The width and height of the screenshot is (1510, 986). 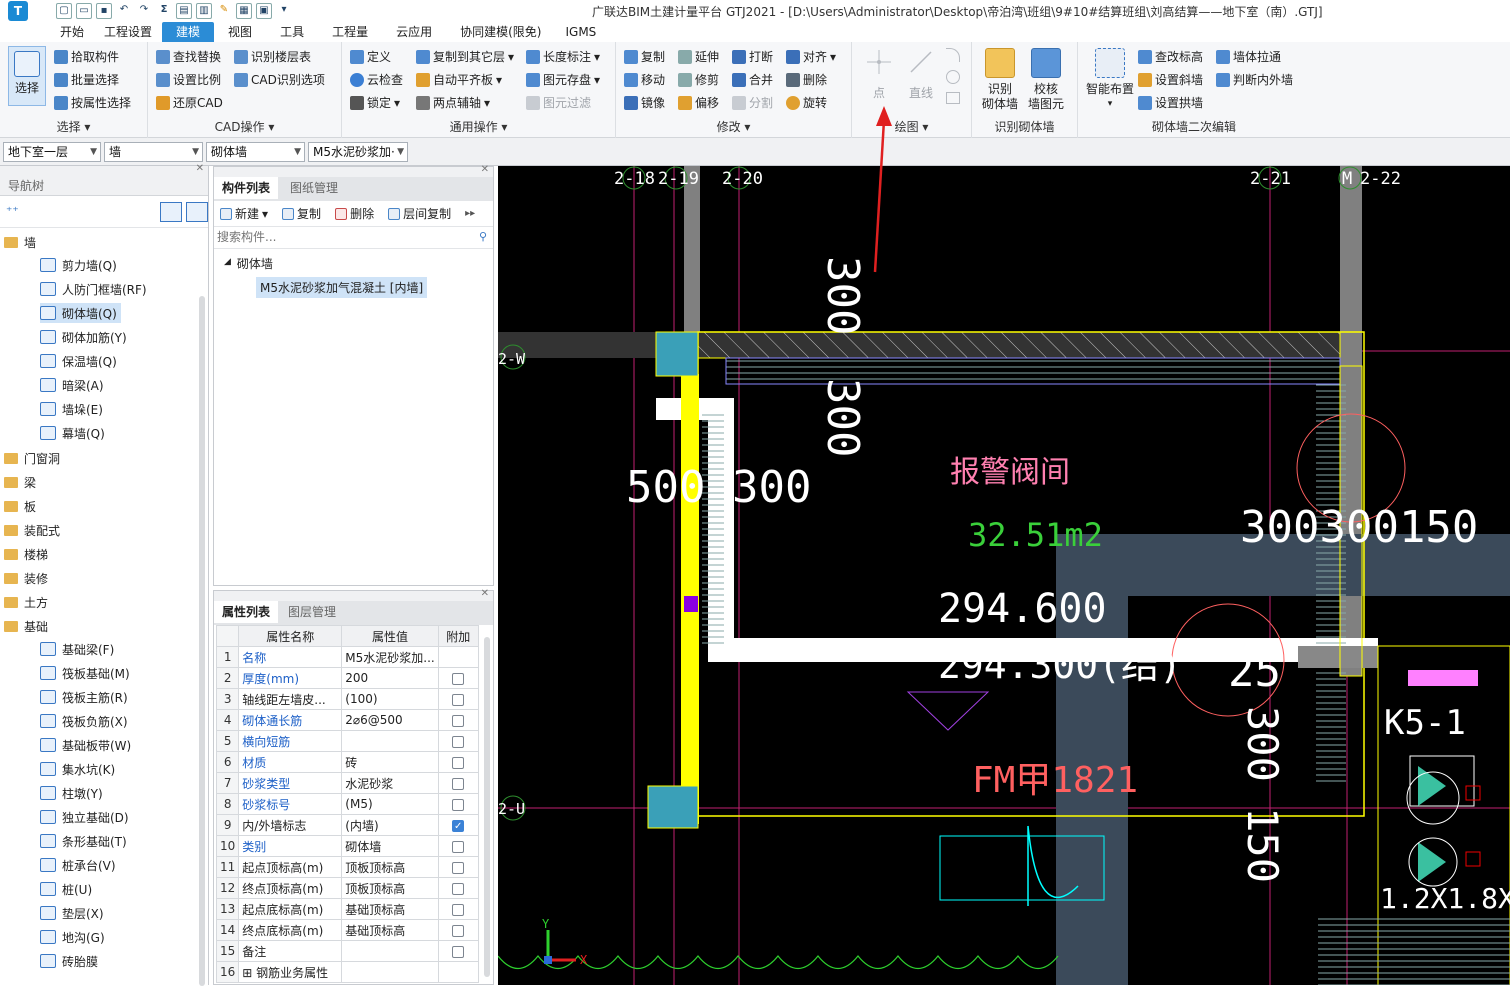 What do you see at coordinates (354, 213) in the screenshot?
I see `delete-component-button: 删除` at bounding box center [354, 213].